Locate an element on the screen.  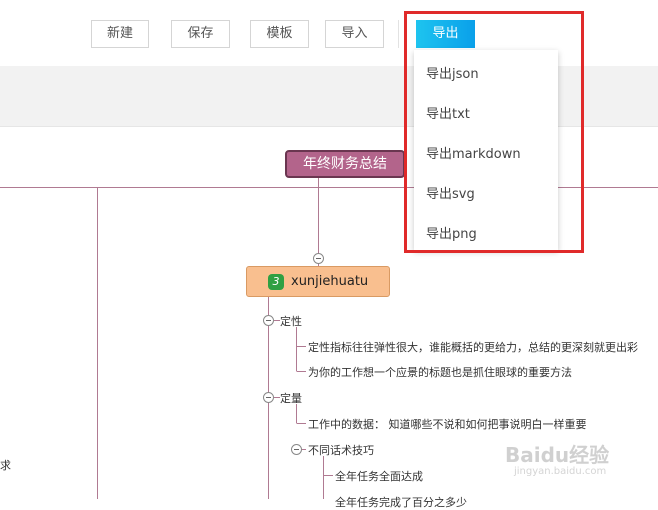
root-topic-node: 年终财务总结 is located at coordinates (345, 164).